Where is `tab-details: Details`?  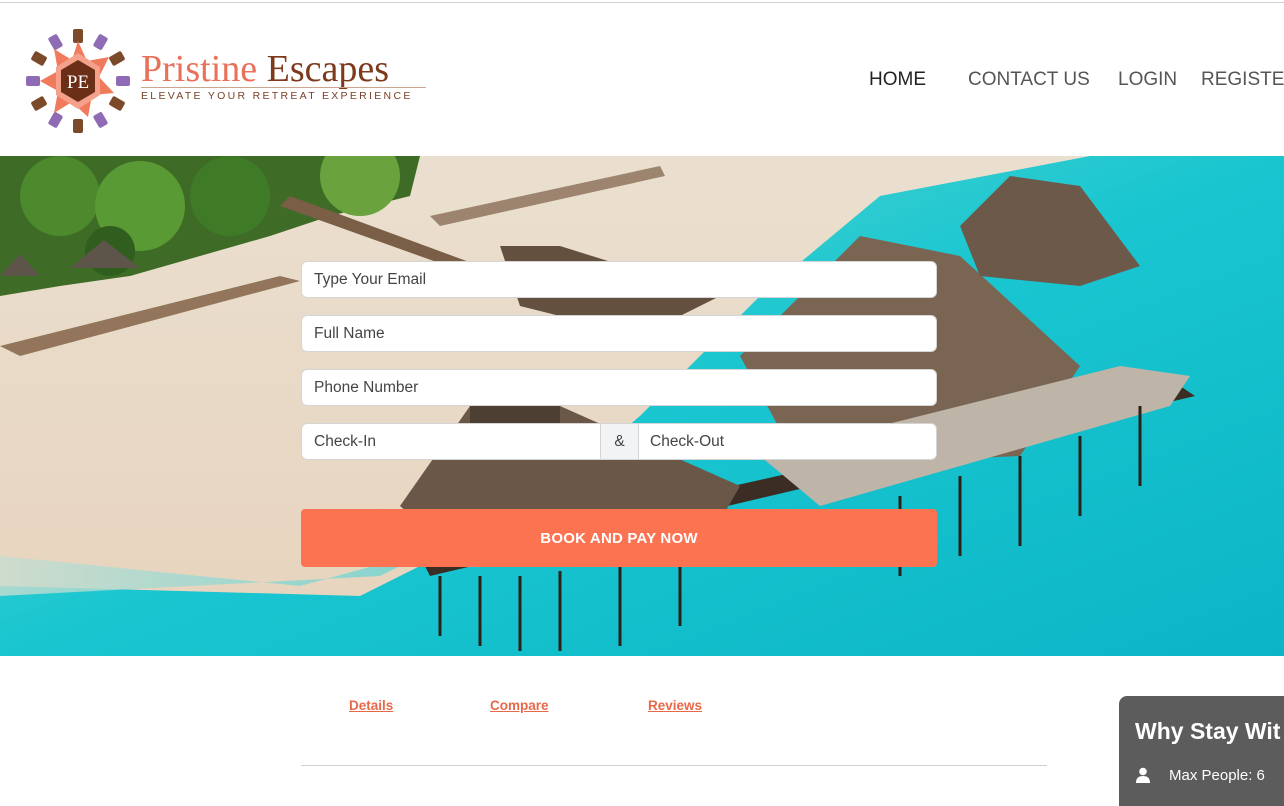
tab-details: Details is located at coordinates (371, 705).